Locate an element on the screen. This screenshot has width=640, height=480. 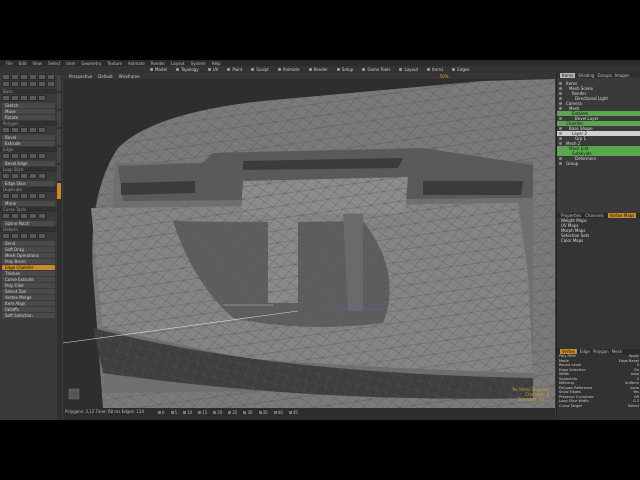
timeline-marker: 25 is located at coordinates (232, 412).